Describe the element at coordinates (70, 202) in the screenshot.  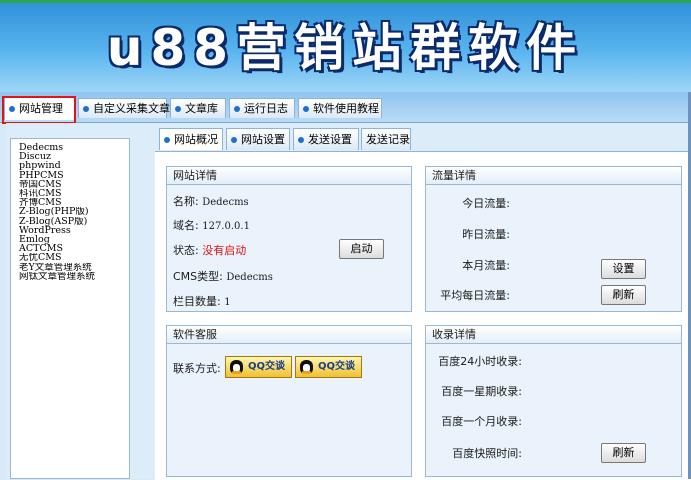
I see `list-item: 齐博CMS` at that location.